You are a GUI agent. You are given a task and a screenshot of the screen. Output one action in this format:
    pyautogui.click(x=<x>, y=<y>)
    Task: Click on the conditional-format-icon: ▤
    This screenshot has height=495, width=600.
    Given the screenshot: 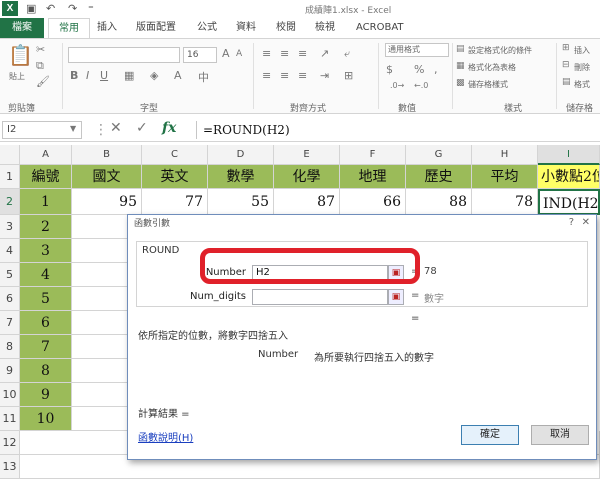 What is the action you would take?
    pyautogui.click(x=460, y=49)
    